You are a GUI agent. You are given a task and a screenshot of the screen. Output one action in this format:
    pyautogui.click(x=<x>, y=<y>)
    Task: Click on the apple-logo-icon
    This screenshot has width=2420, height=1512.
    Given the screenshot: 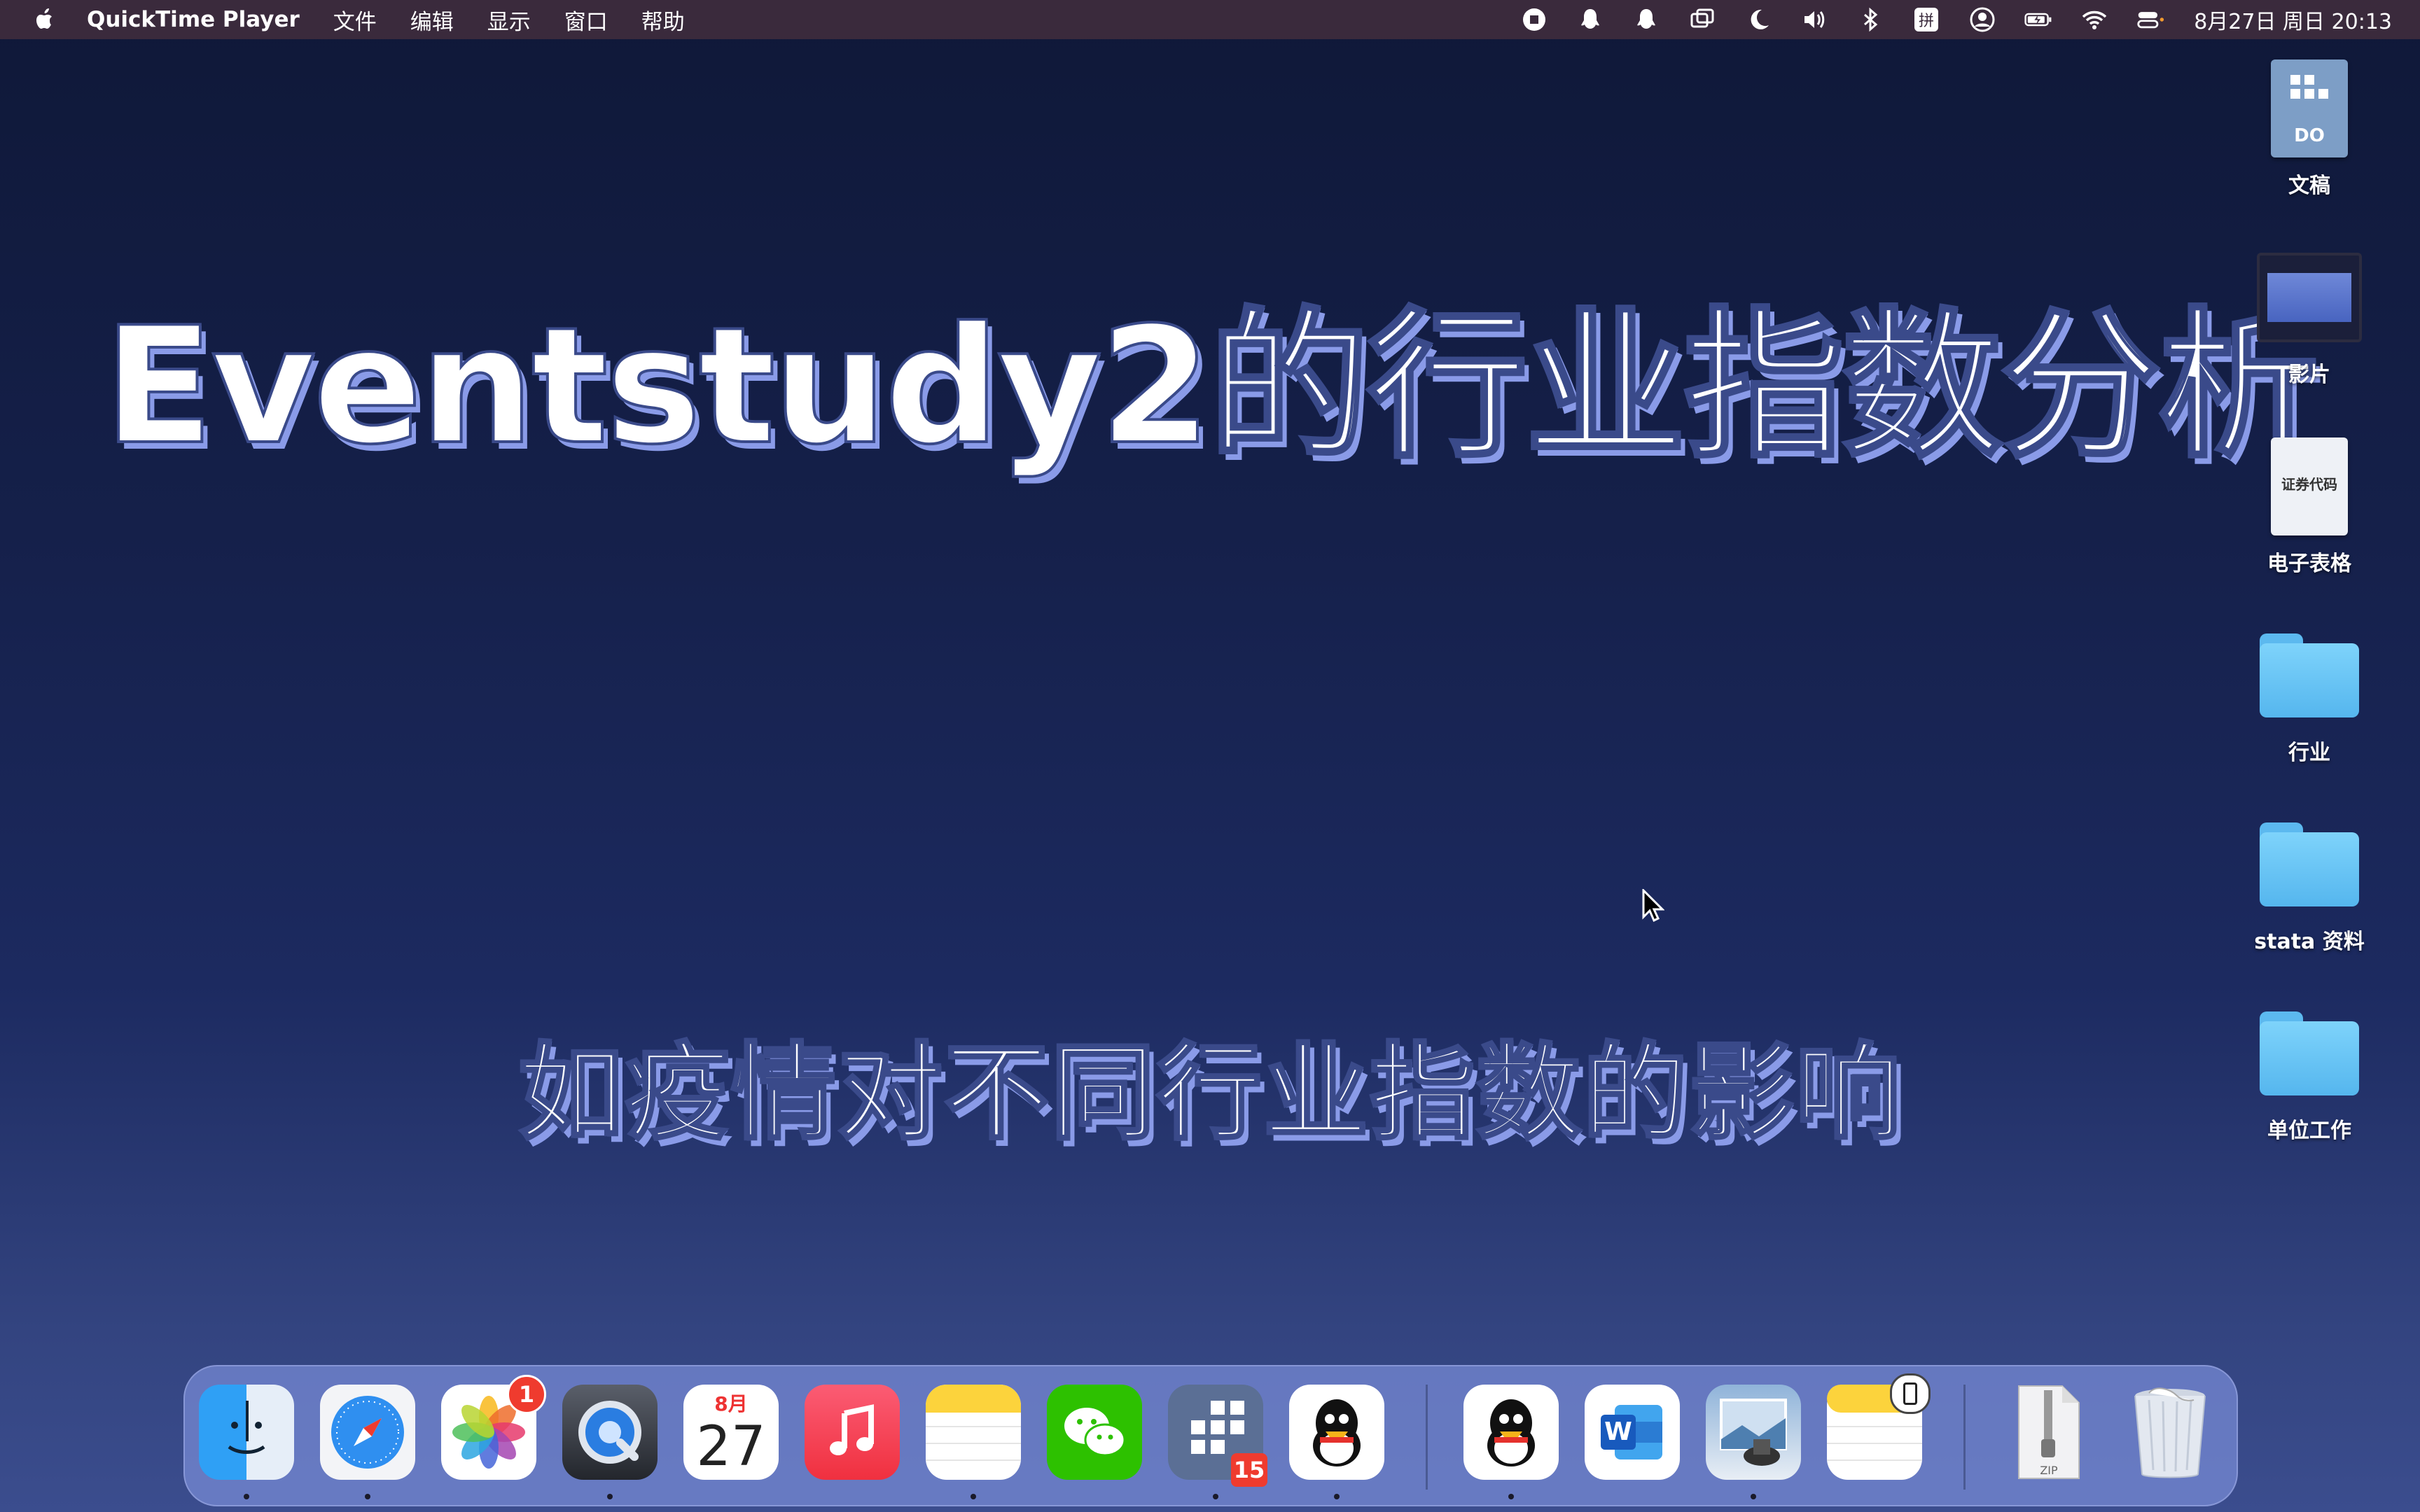 What is the action you would take?
    pyautogui.click(x=45, y=20)
    